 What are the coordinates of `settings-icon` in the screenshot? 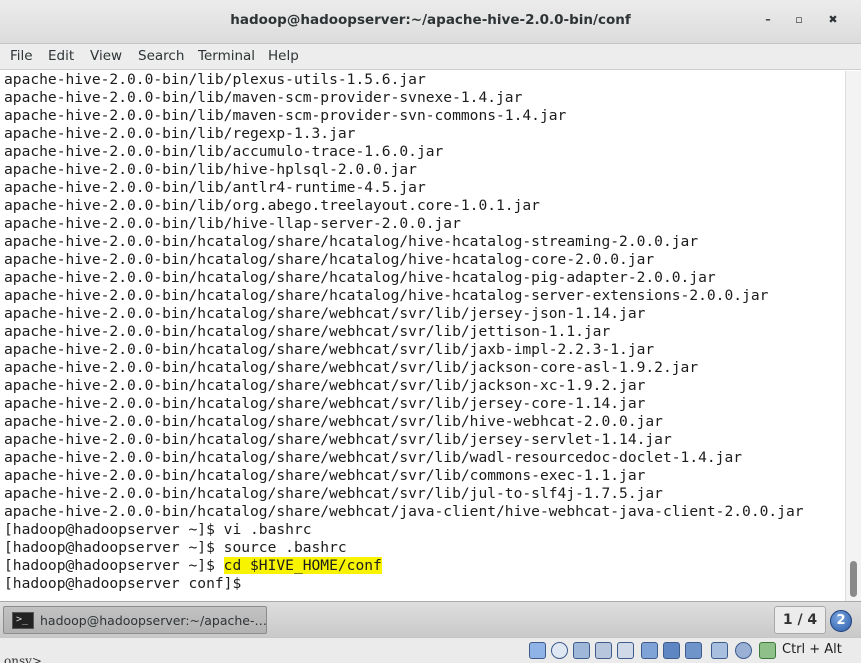 It's located at (743, 650).